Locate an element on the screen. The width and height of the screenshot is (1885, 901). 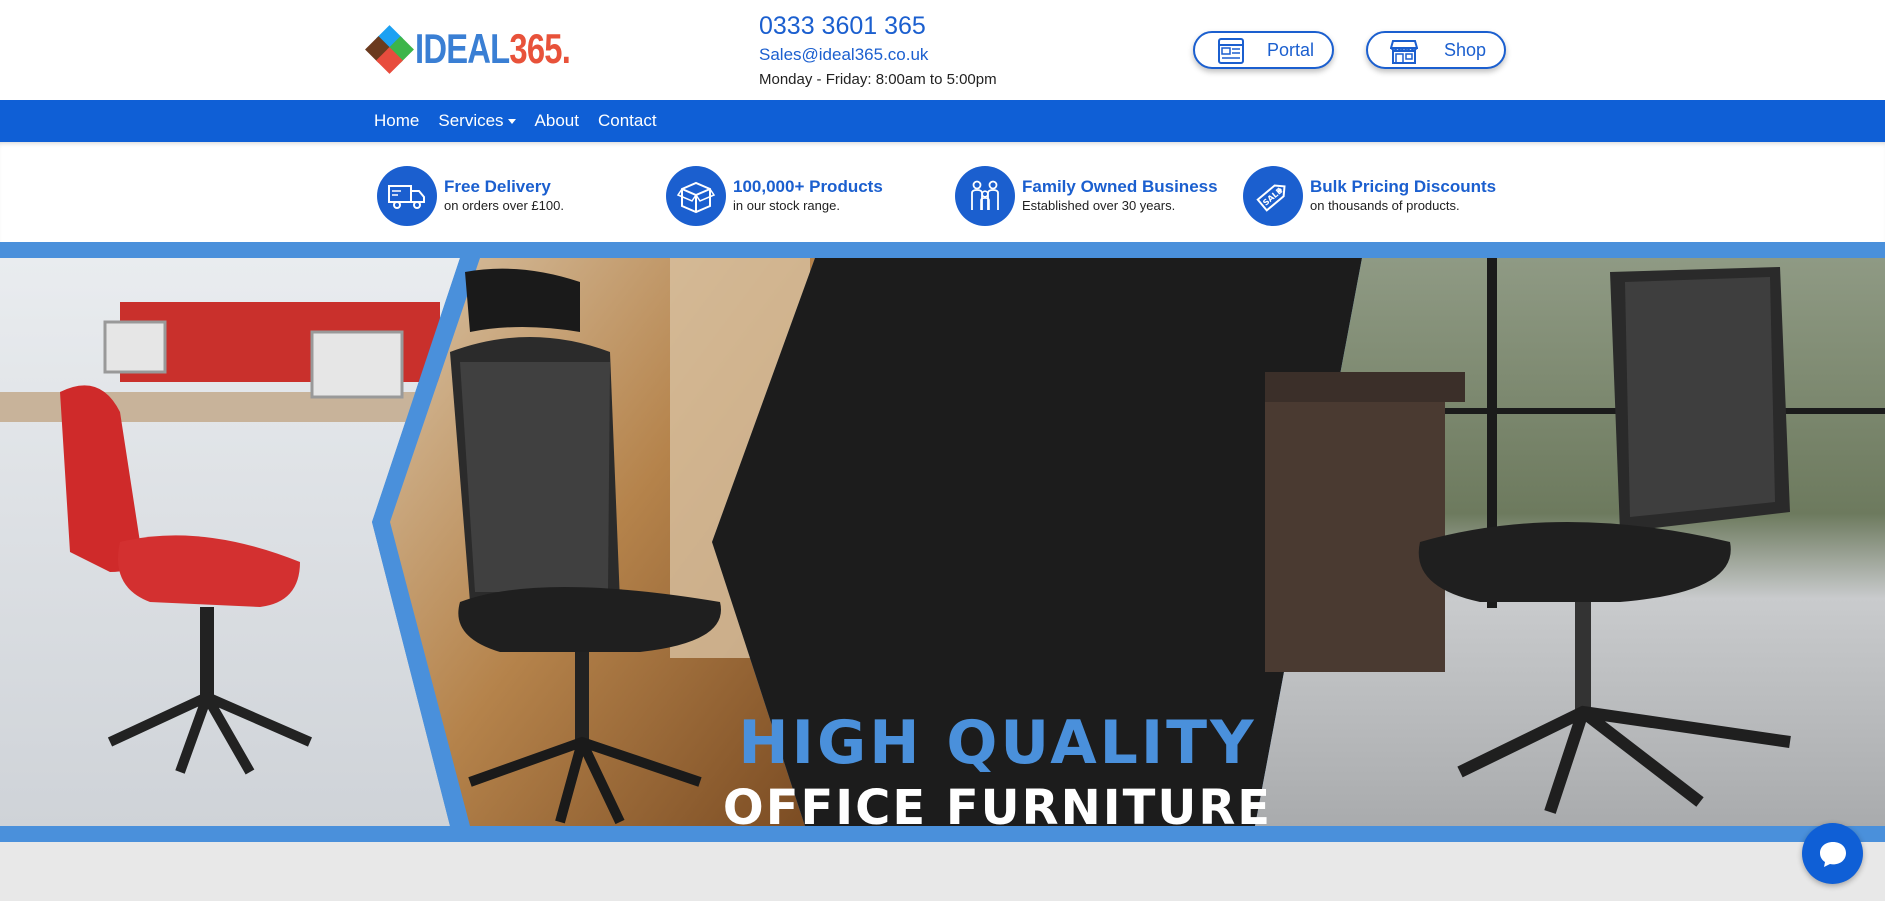
feature-title: Family Owned Business is located at coordinates (1120, 186).